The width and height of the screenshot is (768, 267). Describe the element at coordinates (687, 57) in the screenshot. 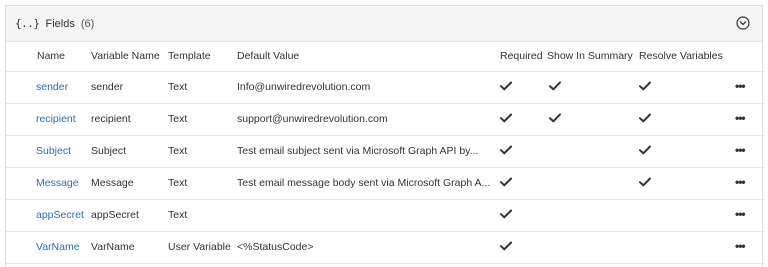

I see `col-header-resolve-variables: Resolve Variables` at that location.